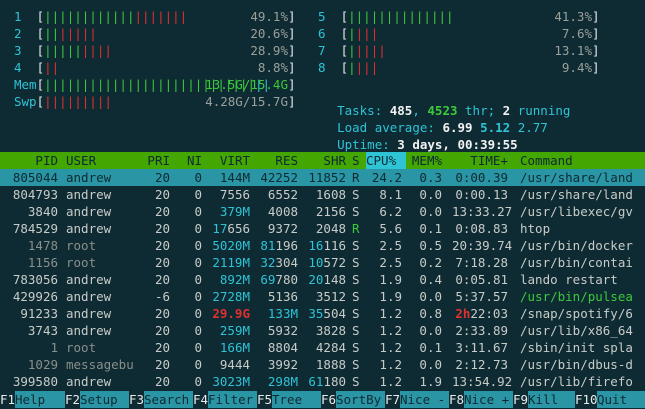 The width and height of the screenshot is (645, 409). What do you see at coordinates (390, 211) in the screenshot?
I see `proc-cpu: 6.2` at bounding box center [390, 211].